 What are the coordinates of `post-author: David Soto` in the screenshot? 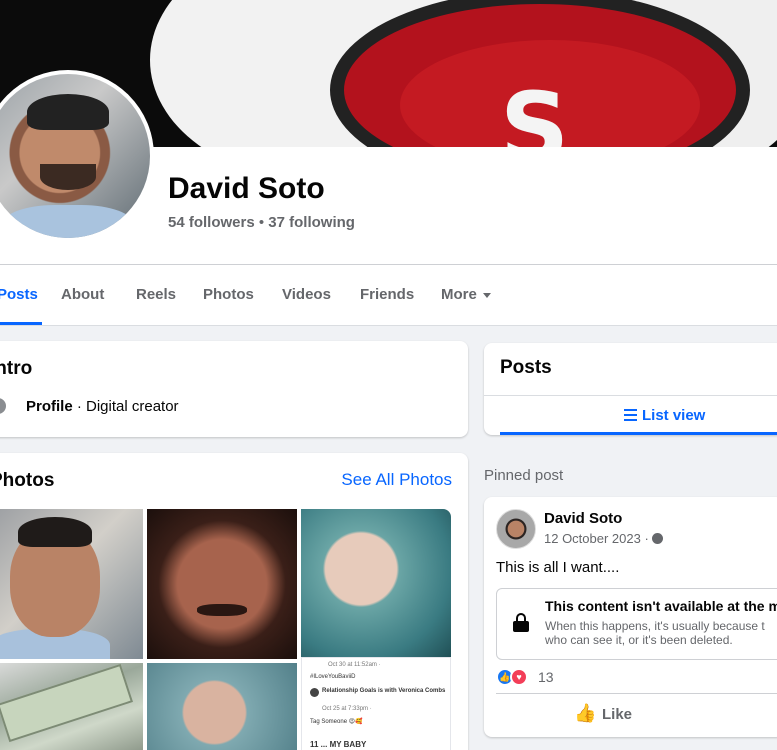 It's located at (583, 518).